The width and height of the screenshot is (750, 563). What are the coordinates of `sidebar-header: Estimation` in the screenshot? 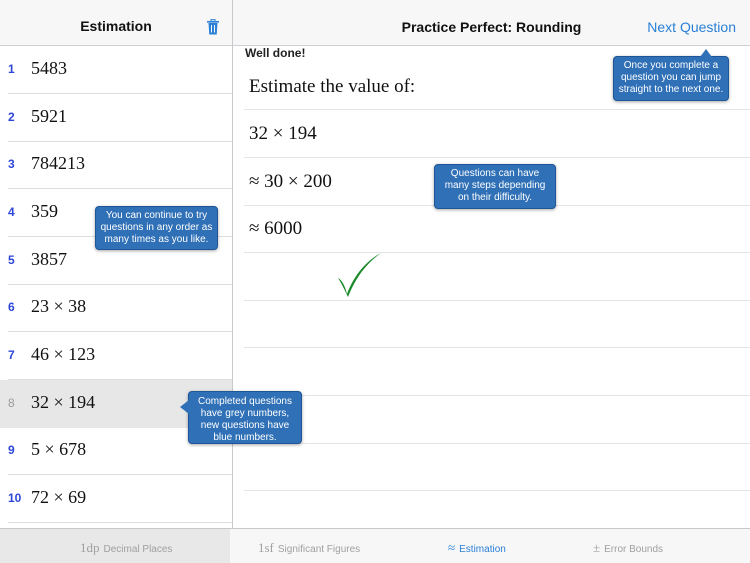 It's located at (116, 23).